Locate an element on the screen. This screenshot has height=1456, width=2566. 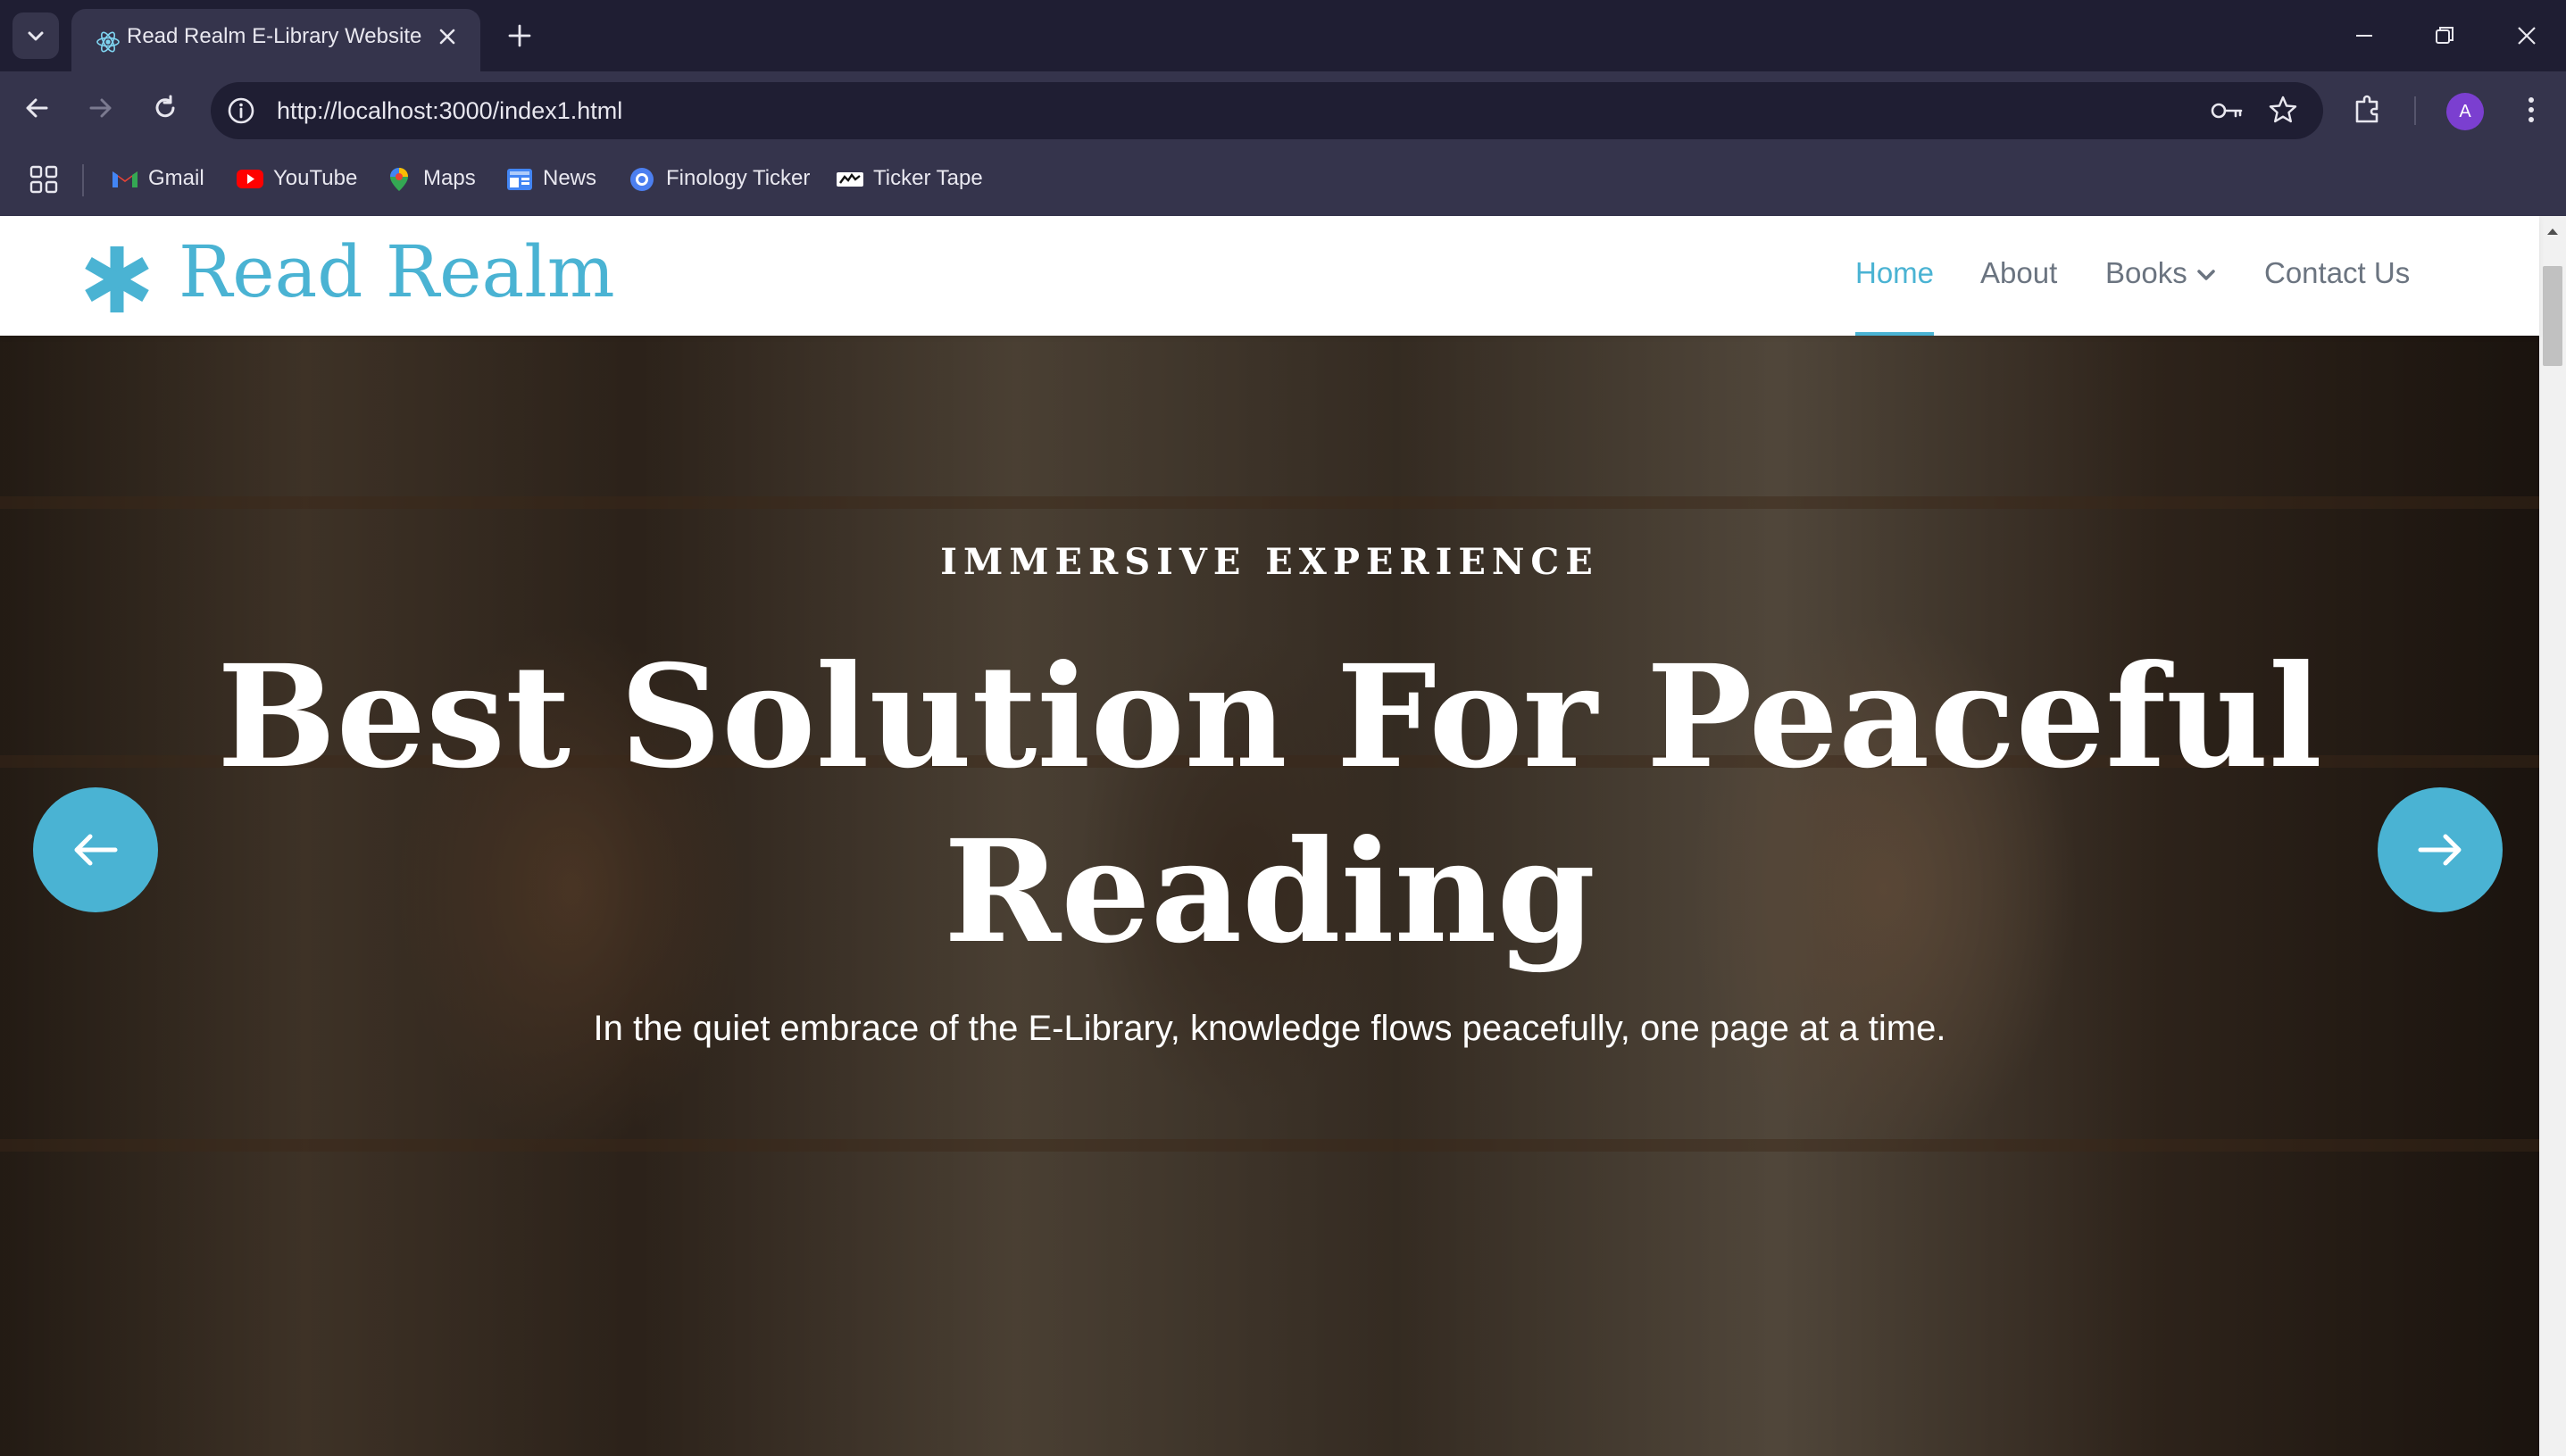
browser-tab-bar: Read Realm E-Library Website is located at coordinates (1283, 36).